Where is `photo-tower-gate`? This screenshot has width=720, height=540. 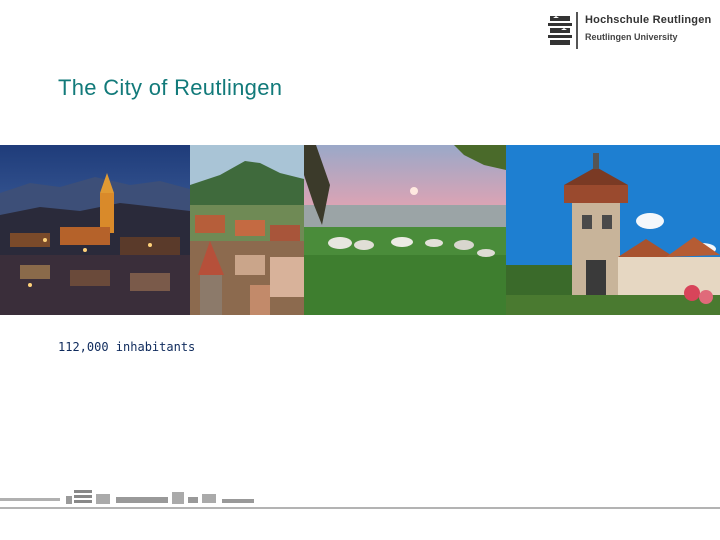 photo-tower-gate is located at coordinates (613, 230).